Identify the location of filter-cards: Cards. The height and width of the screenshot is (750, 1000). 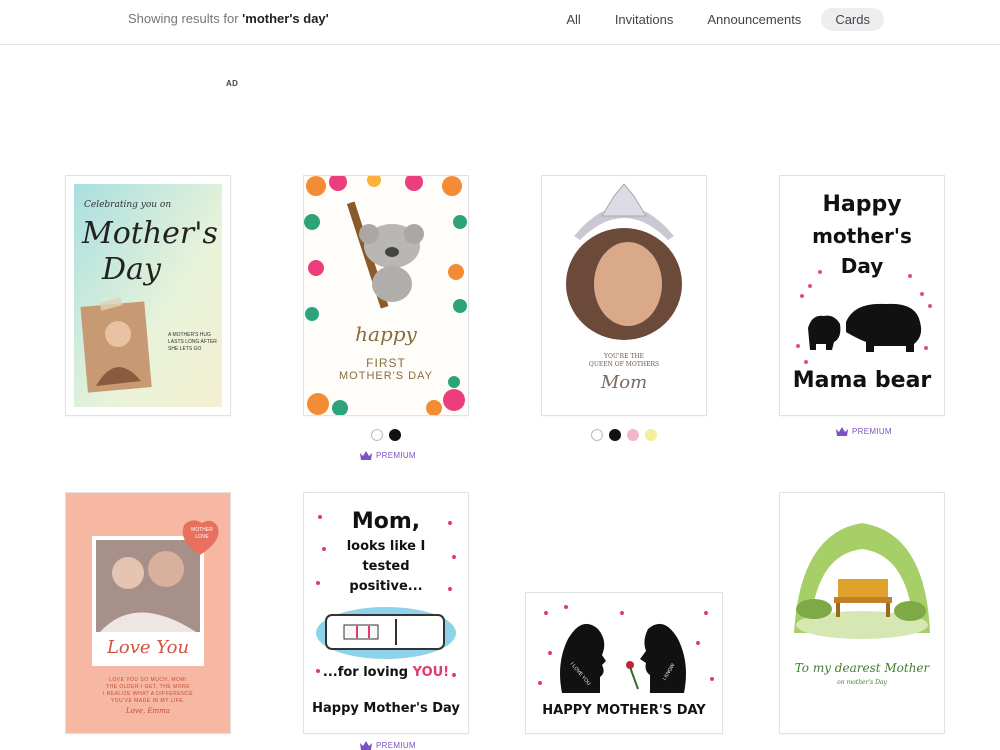
(852, 19).